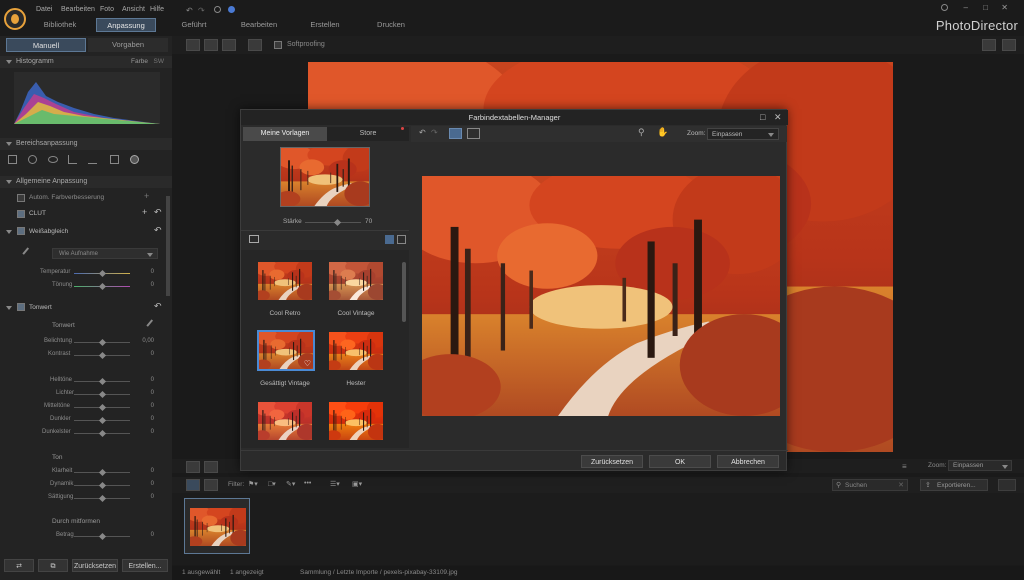 Image resolution: width=1024 pixels, height=580 pixels. I want to click on sort-icon: ≡, so click(904, 466).